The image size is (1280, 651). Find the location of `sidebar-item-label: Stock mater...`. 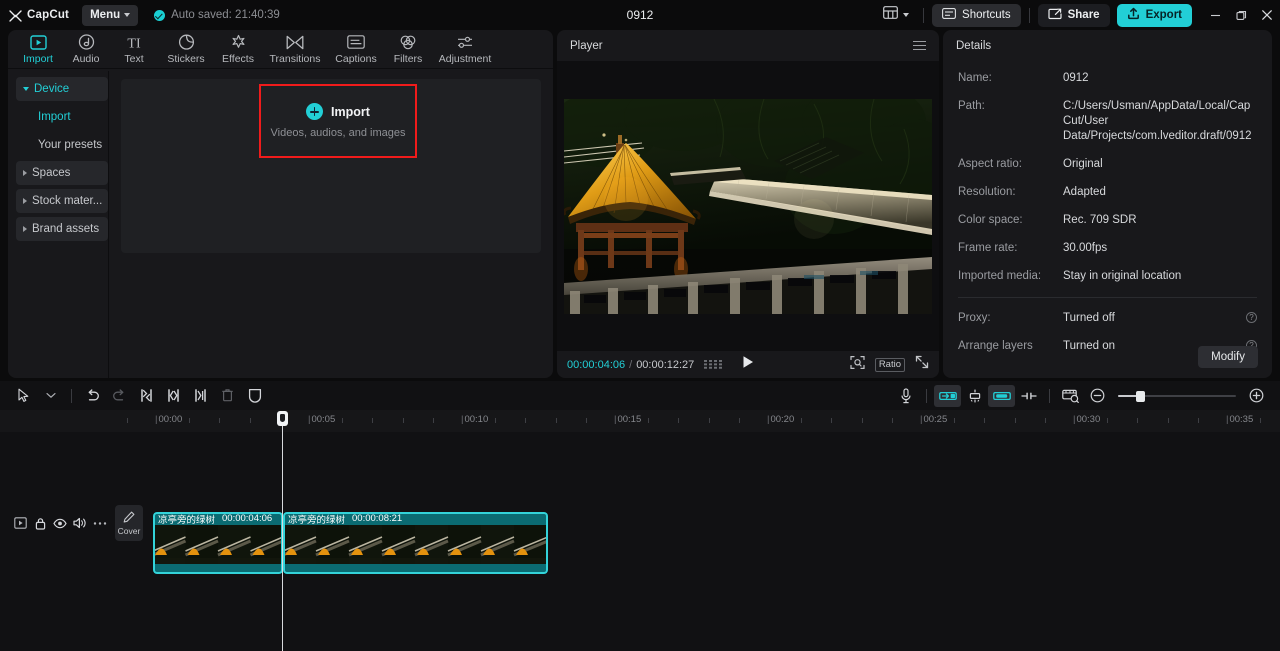

sidebar-item-label: Stock mater... is located at coordinates (67, 201).